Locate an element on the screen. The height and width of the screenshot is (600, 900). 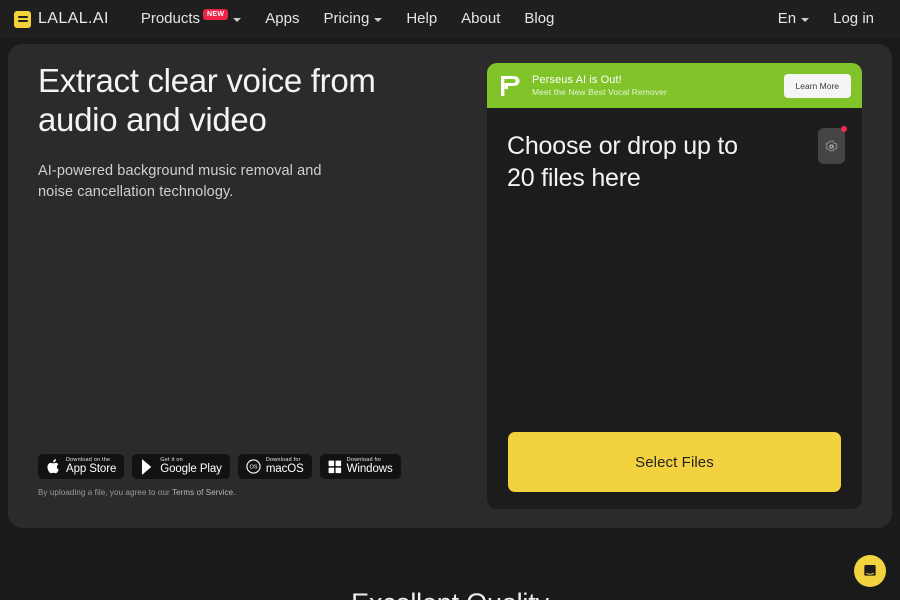
windows-badge-bottom: Windows is located at coordinates (369, 468).